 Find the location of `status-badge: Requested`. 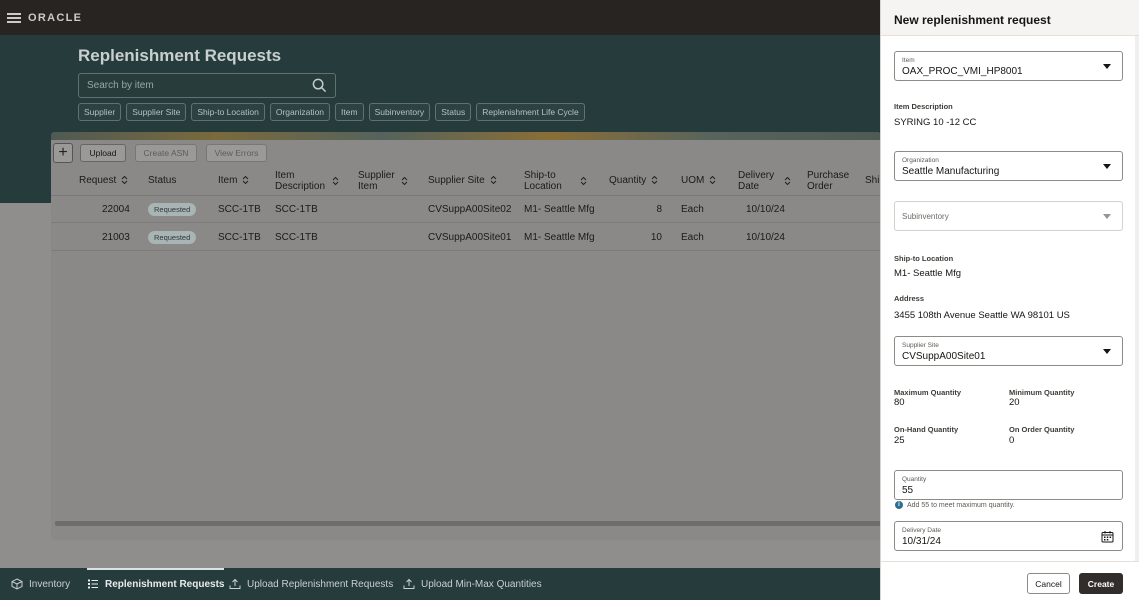

status-badge: Requested is located at coordinates (172, 237).